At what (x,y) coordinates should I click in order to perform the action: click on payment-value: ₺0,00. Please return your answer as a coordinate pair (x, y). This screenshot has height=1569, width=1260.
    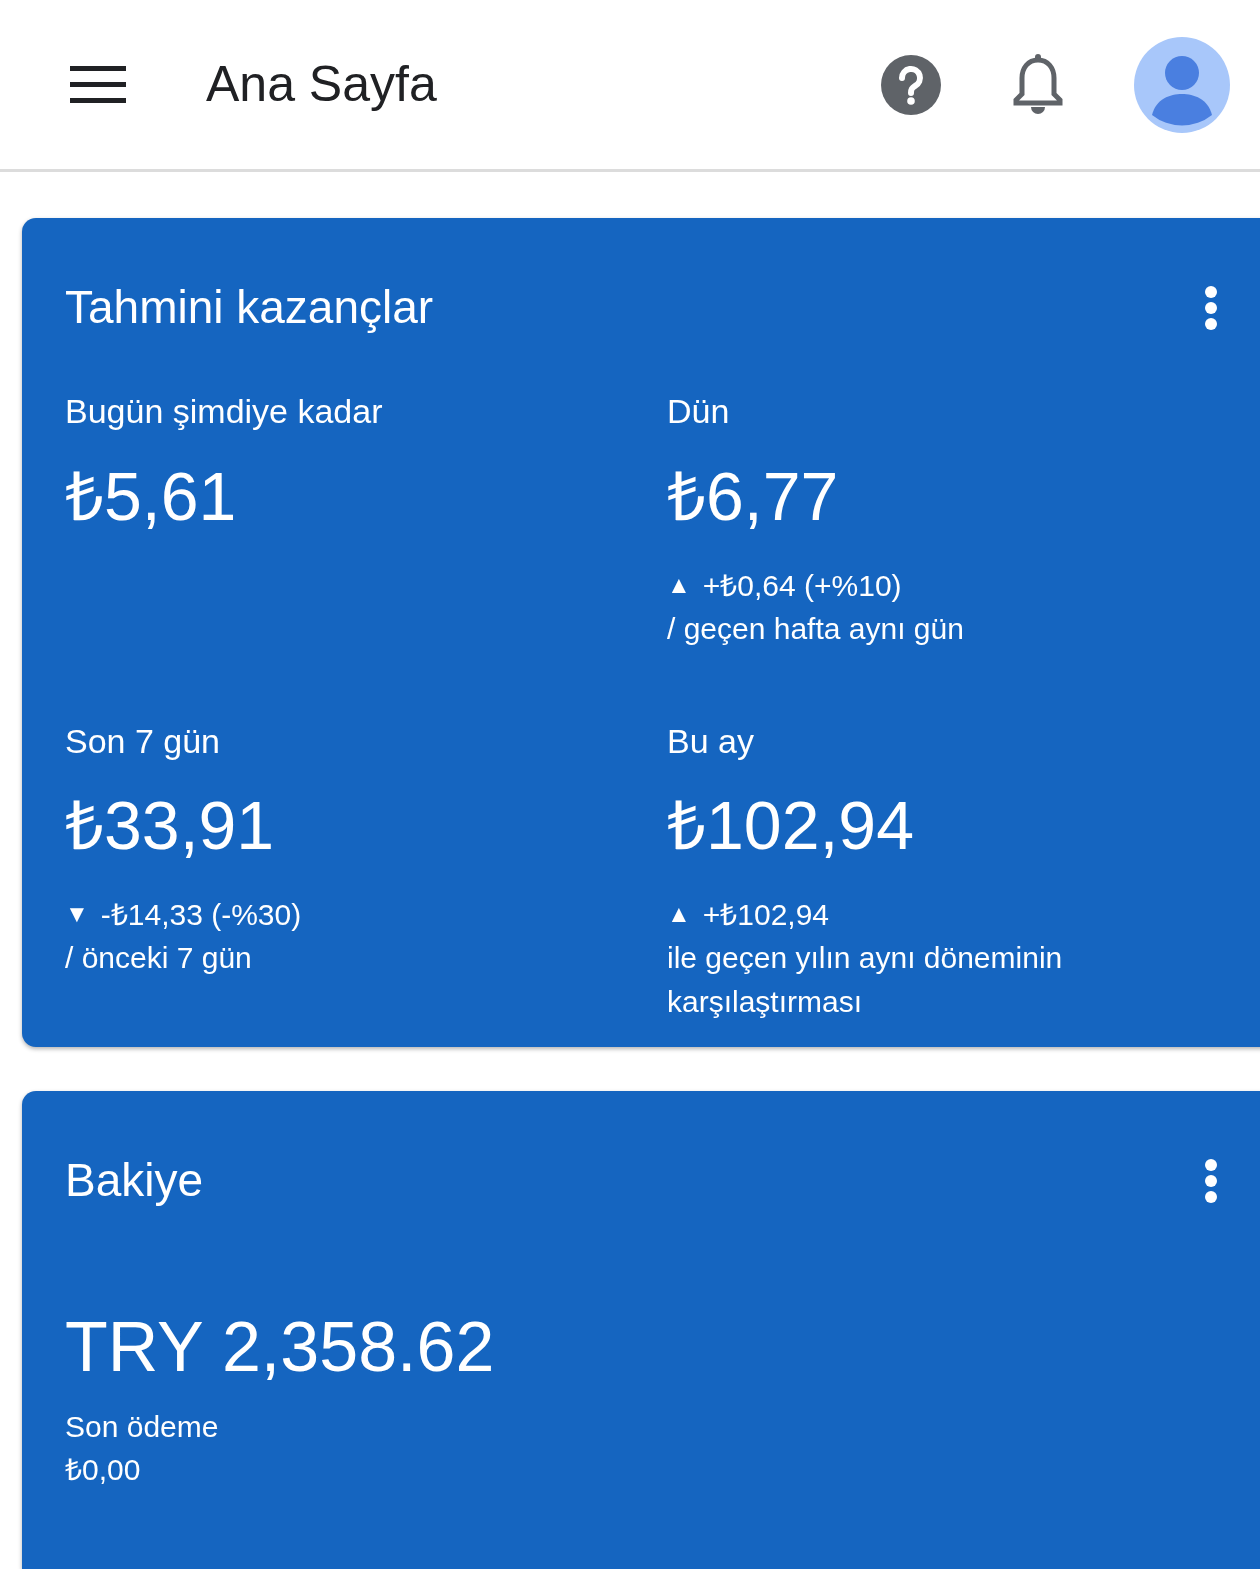
    Looking at the image, I should click on (103, 1470).